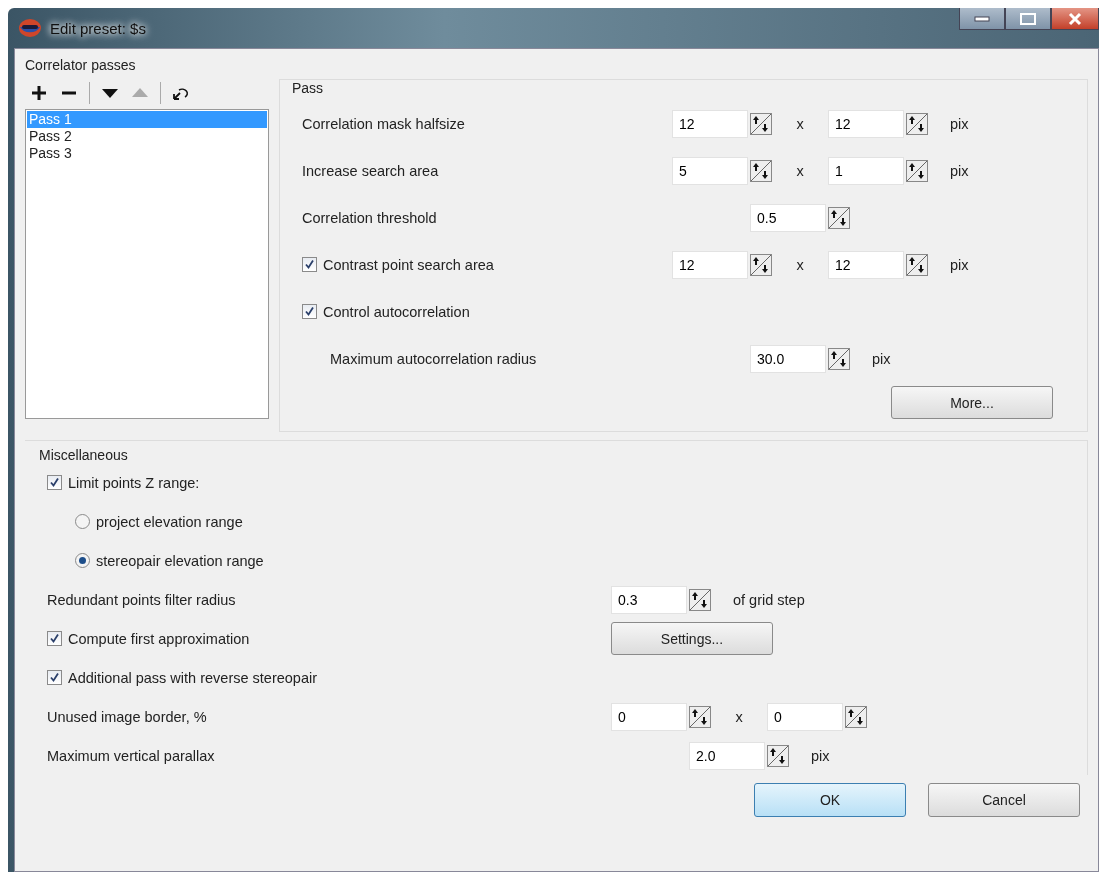 Image resolution: width=1105 pixels, height=872 pixels. I want to click on list-item: Pass 2, so click(147, 136).